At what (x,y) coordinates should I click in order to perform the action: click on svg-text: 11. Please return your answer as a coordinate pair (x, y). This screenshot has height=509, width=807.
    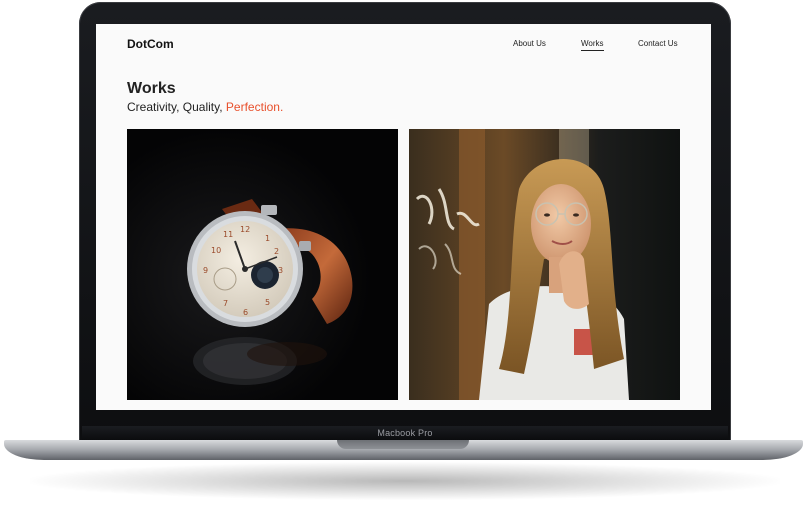
    Looking at the image, I should click on (228, 234).